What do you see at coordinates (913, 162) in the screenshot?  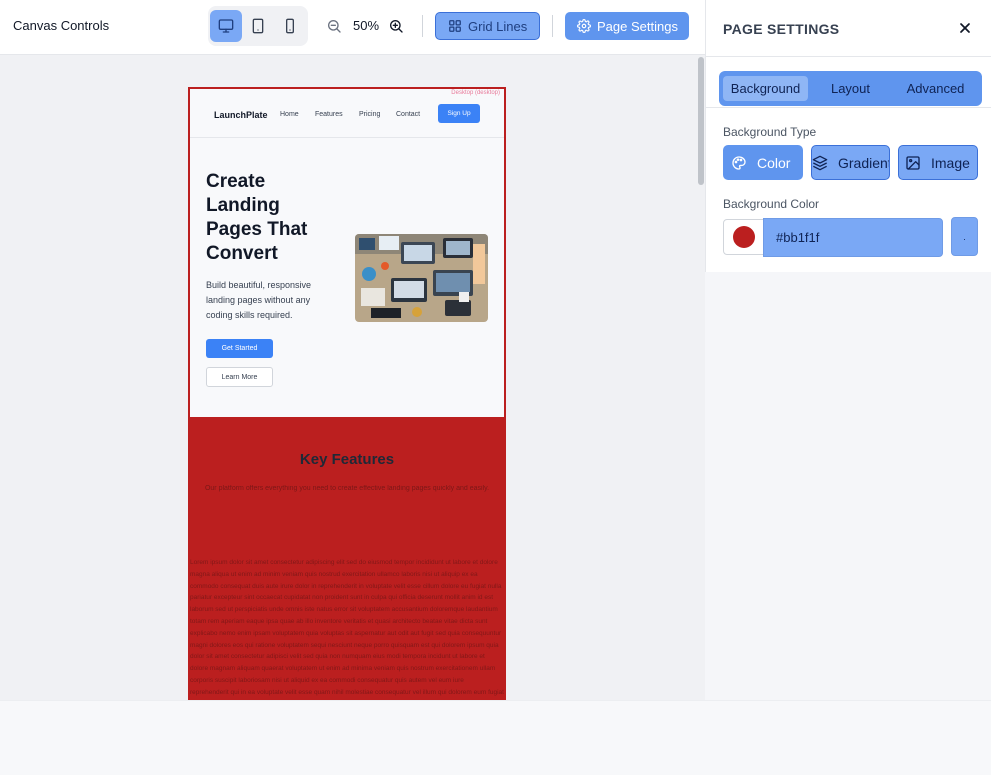 I see `image-icon` at bounding box center [913, 162].